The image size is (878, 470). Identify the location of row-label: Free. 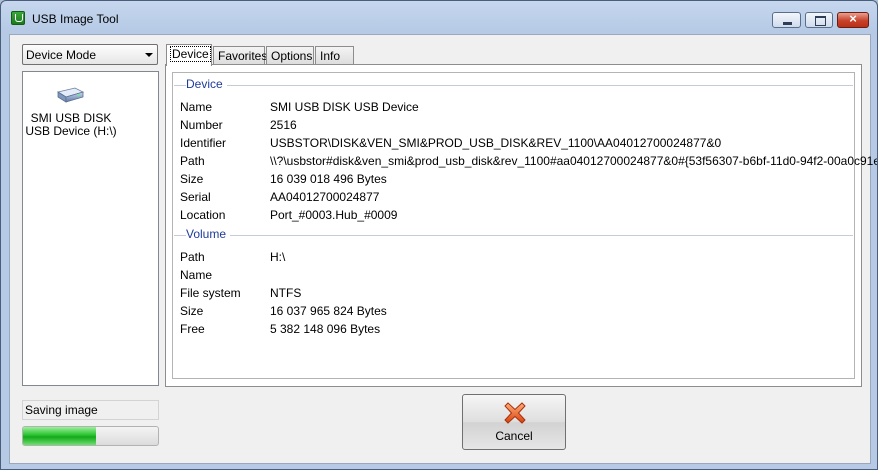
(192, 329).